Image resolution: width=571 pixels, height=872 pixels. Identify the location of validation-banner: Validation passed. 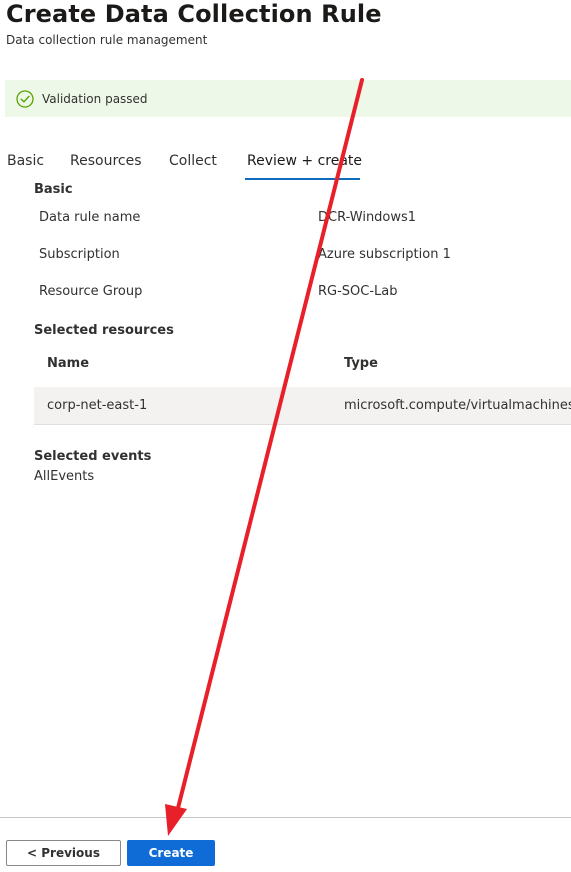
(288, 98).